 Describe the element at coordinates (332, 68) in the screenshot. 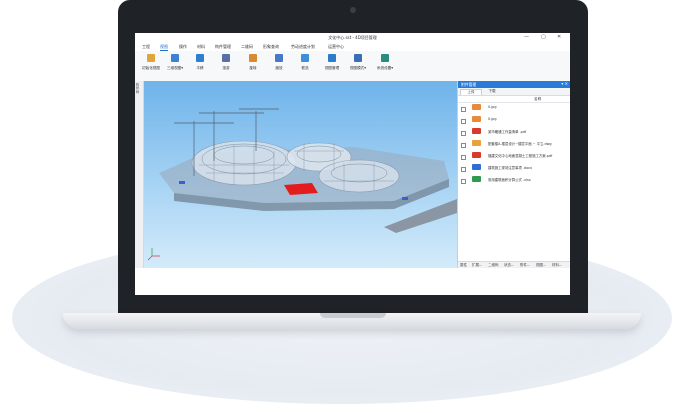

I see `tool-label: 视图管理` at that location.